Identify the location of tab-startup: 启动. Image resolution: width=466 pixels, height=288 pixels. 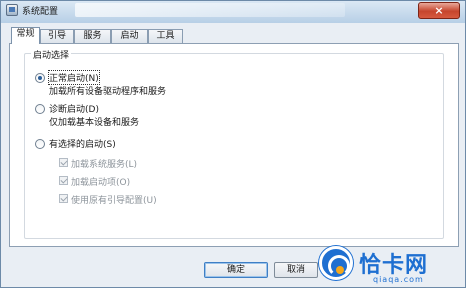
(129, 36).